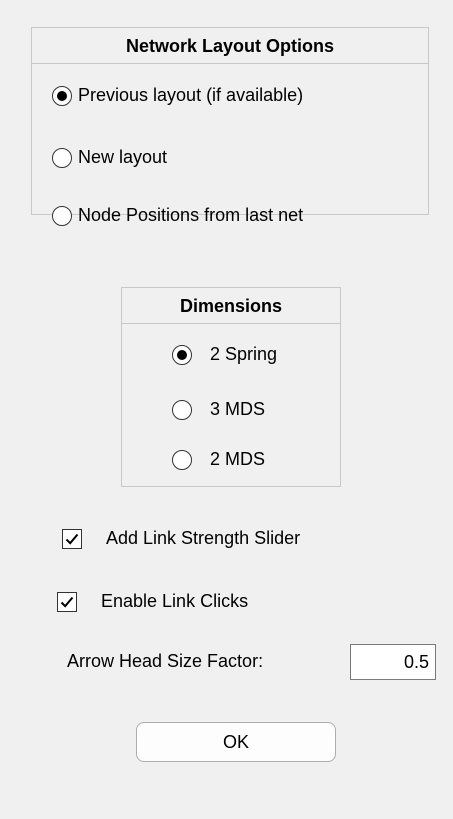 This screenshot has height=819, width=453. I want to click on ok-button: OK, so click(236, 742).